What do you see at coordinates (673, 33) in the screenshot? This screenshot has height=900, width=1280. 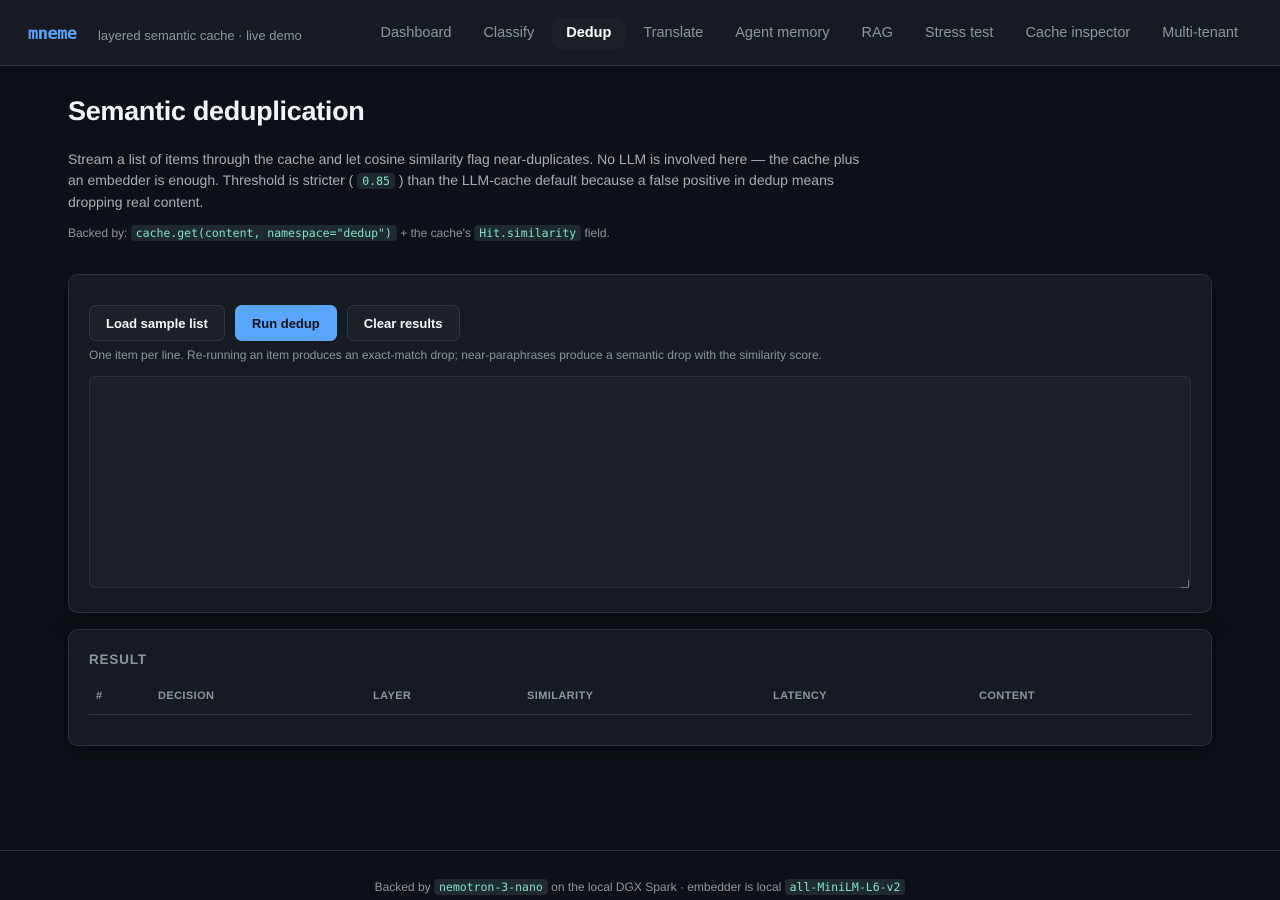 I see `nav-translate: Translate` at bounding box center [673, 33].